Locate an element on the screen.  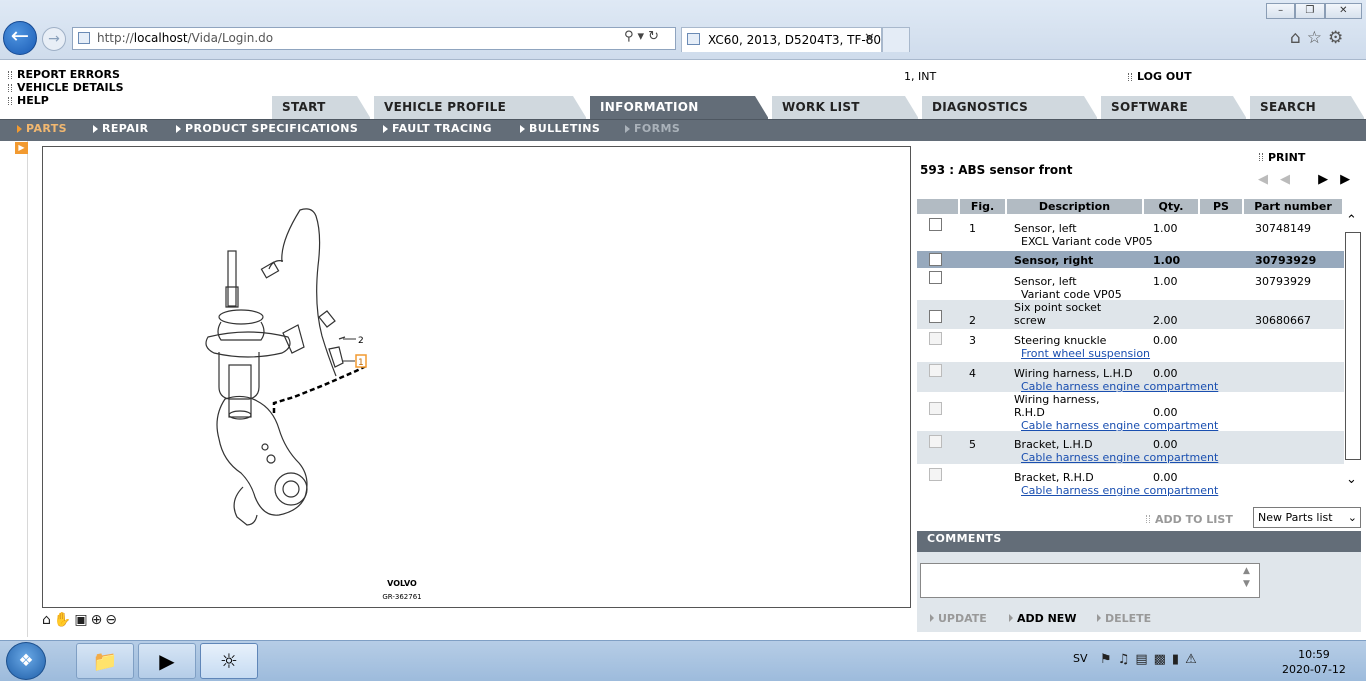
row-fig: 5 is located at coordinates (972, 444).